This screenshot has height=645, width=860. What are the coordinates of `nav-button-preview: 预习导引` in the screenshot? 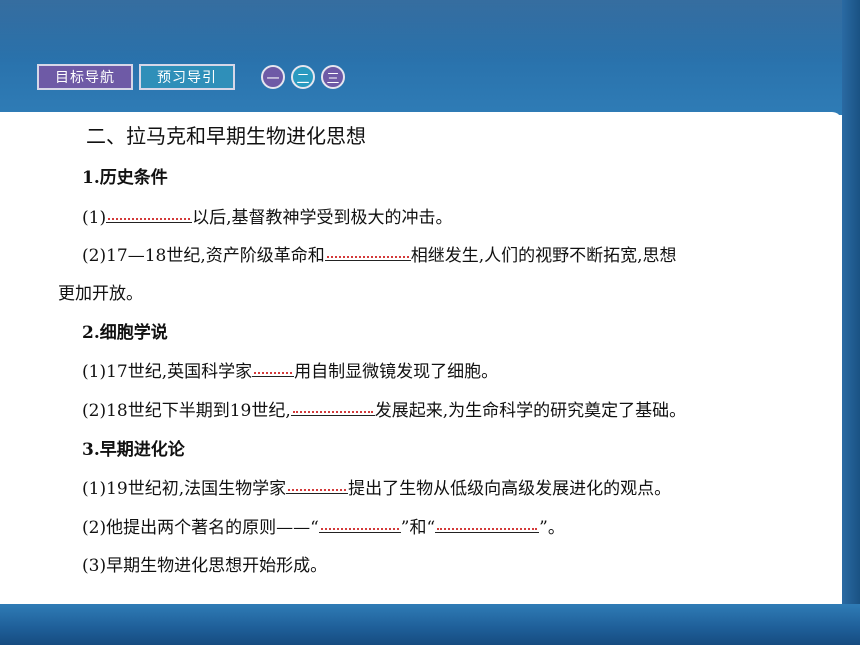 It's located at (187, 77).